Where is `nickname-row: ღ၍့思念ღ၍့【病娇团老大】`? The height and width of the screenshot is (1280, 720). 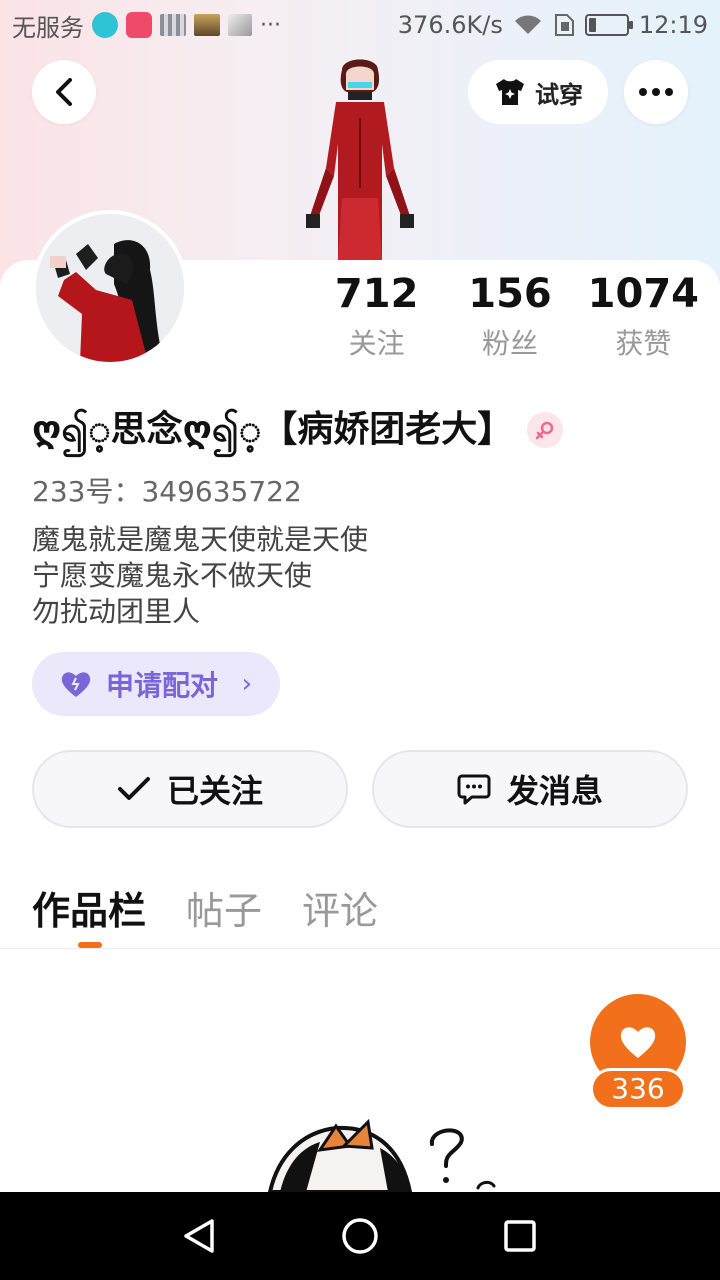
nickname-row: ღ၍့思念ღ၍့【病娇团老大】 is located at coordinates (298, 429).